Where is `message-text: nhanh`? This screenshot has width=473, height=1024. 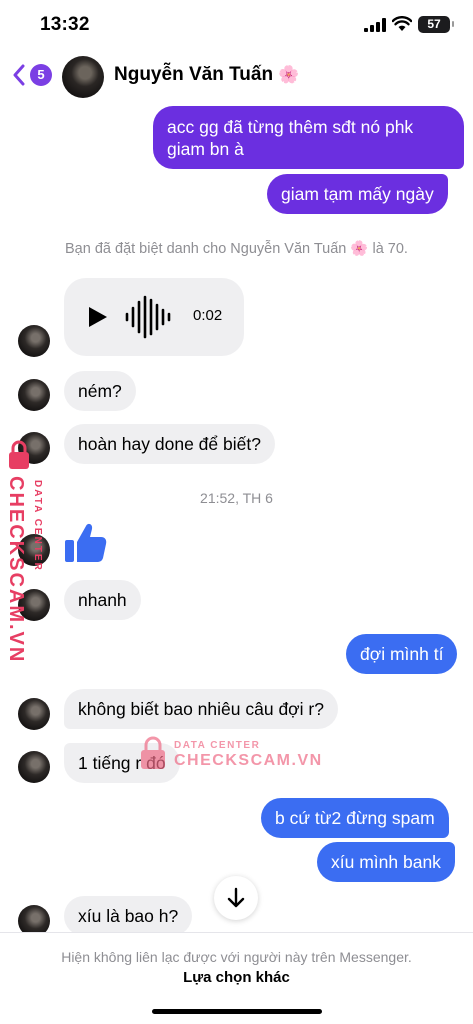
message-text: nhanh is located at coordinates (102, 600).